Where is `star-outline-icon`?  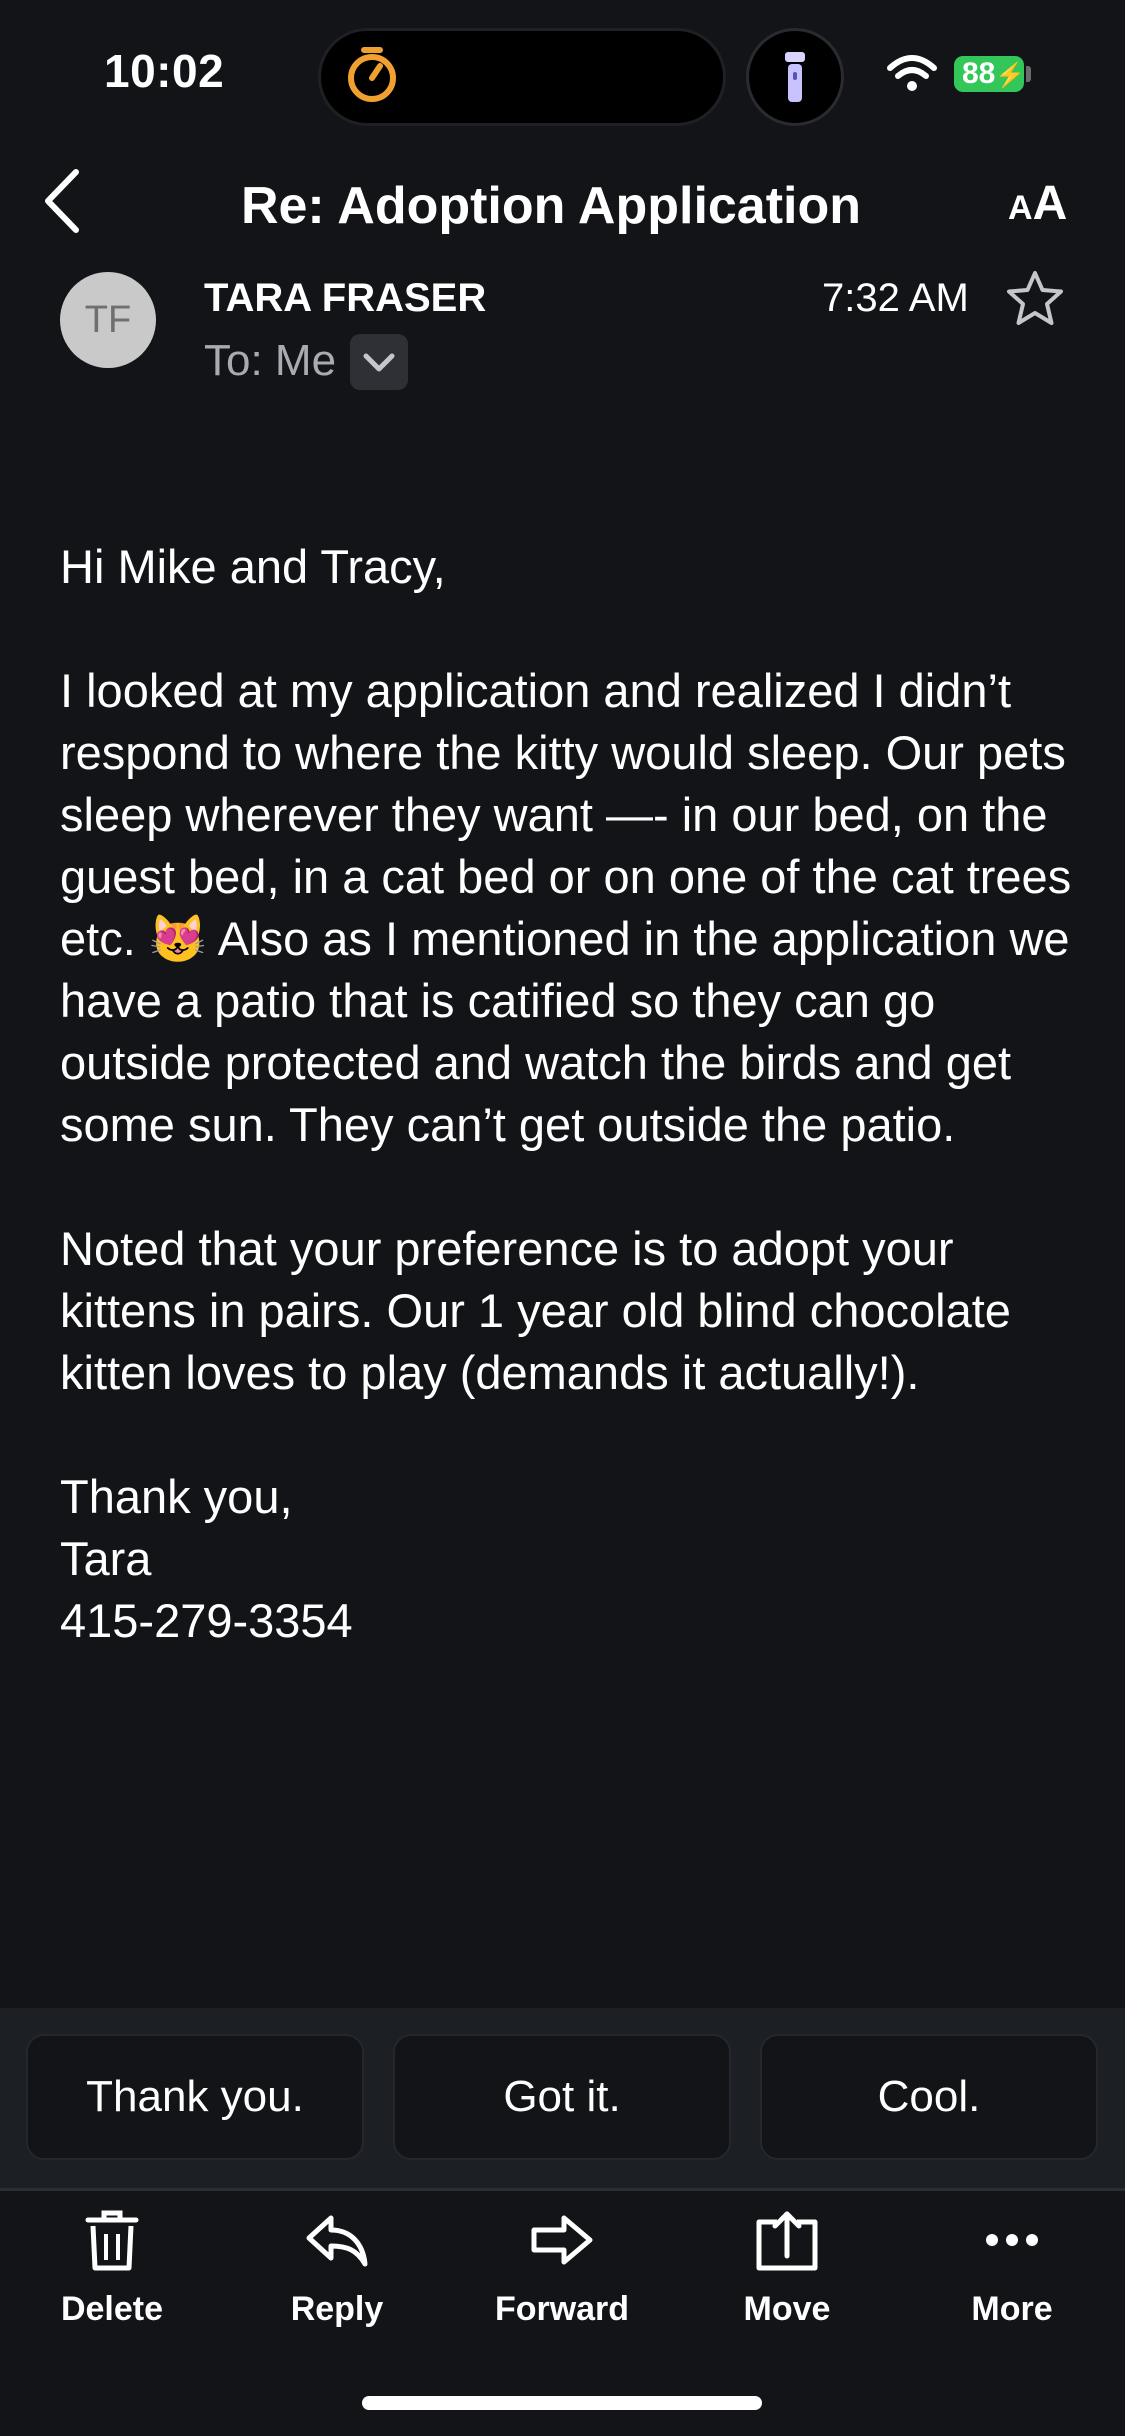
star-outline-icon is located at coordinates (1035, 299).